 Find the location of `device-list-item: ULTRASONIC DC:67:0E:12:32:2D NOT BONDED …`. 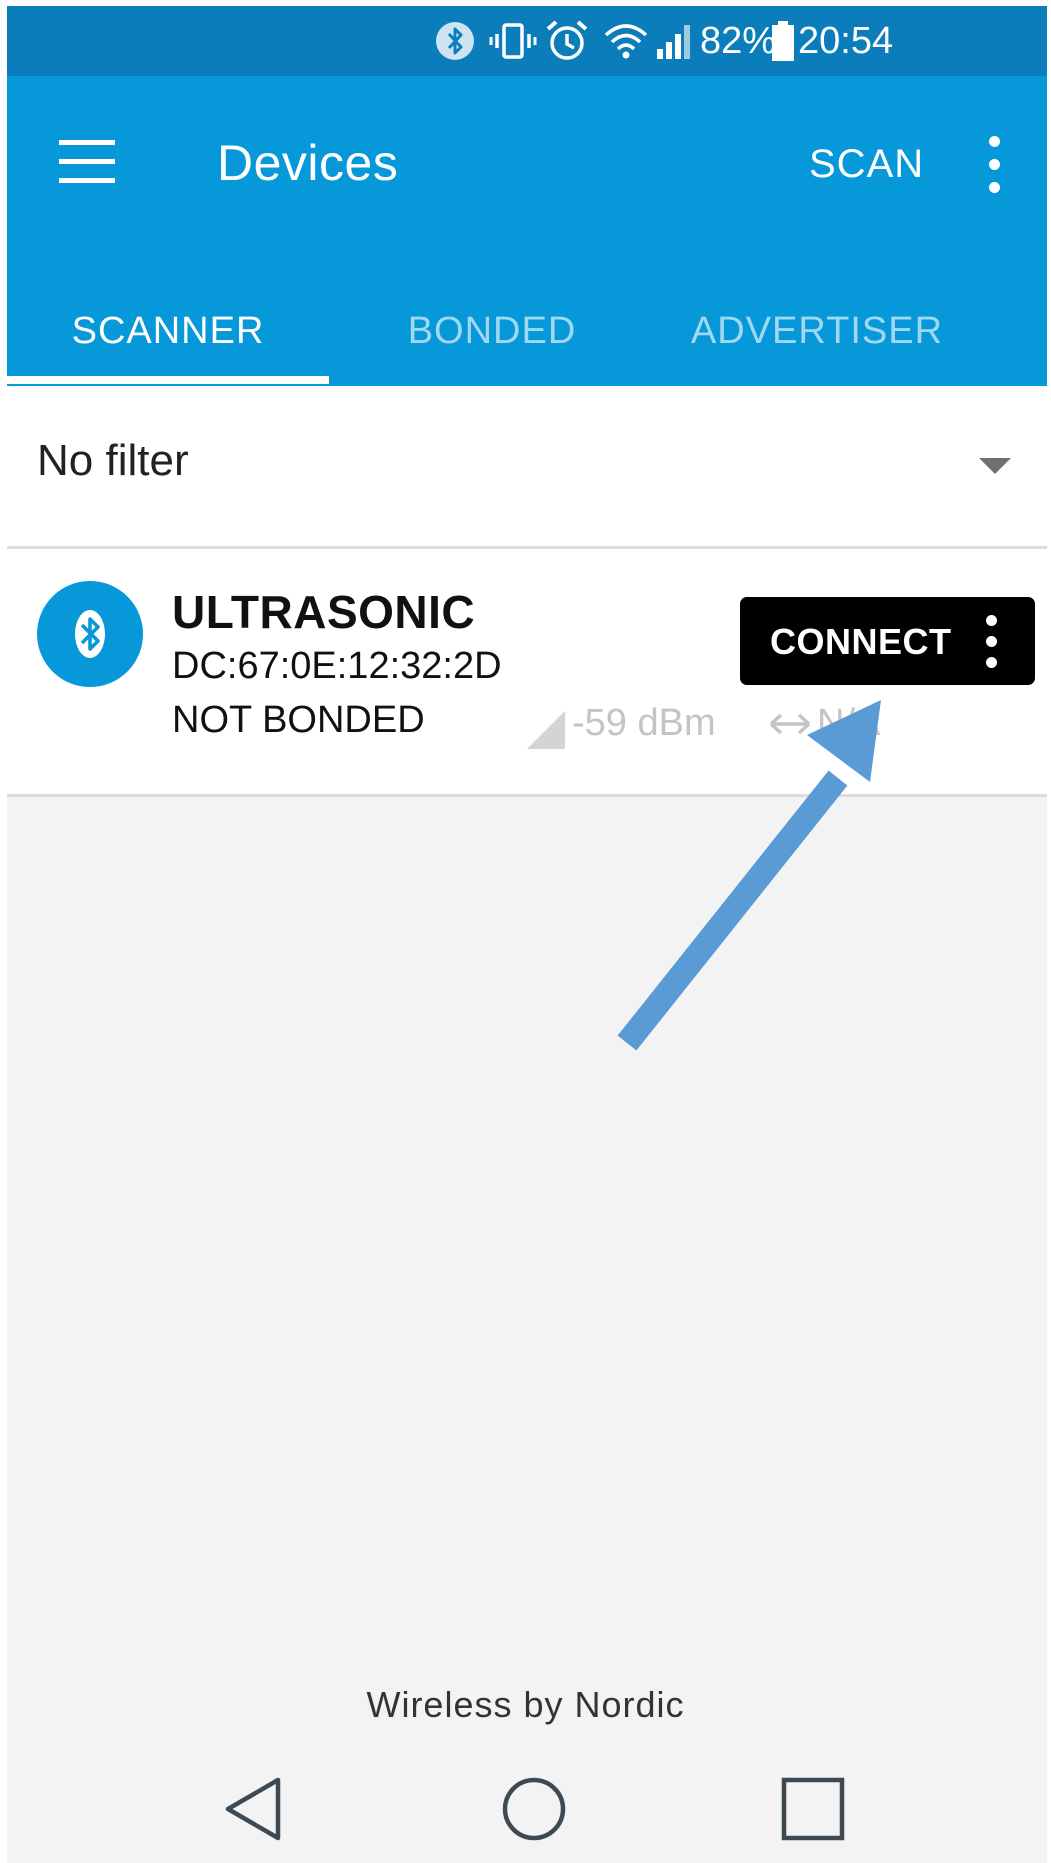

device-list-item: ULTRASONIC DC:67:0E:12:32:2D NOT BONDED … is located at coordinates (527, 673).